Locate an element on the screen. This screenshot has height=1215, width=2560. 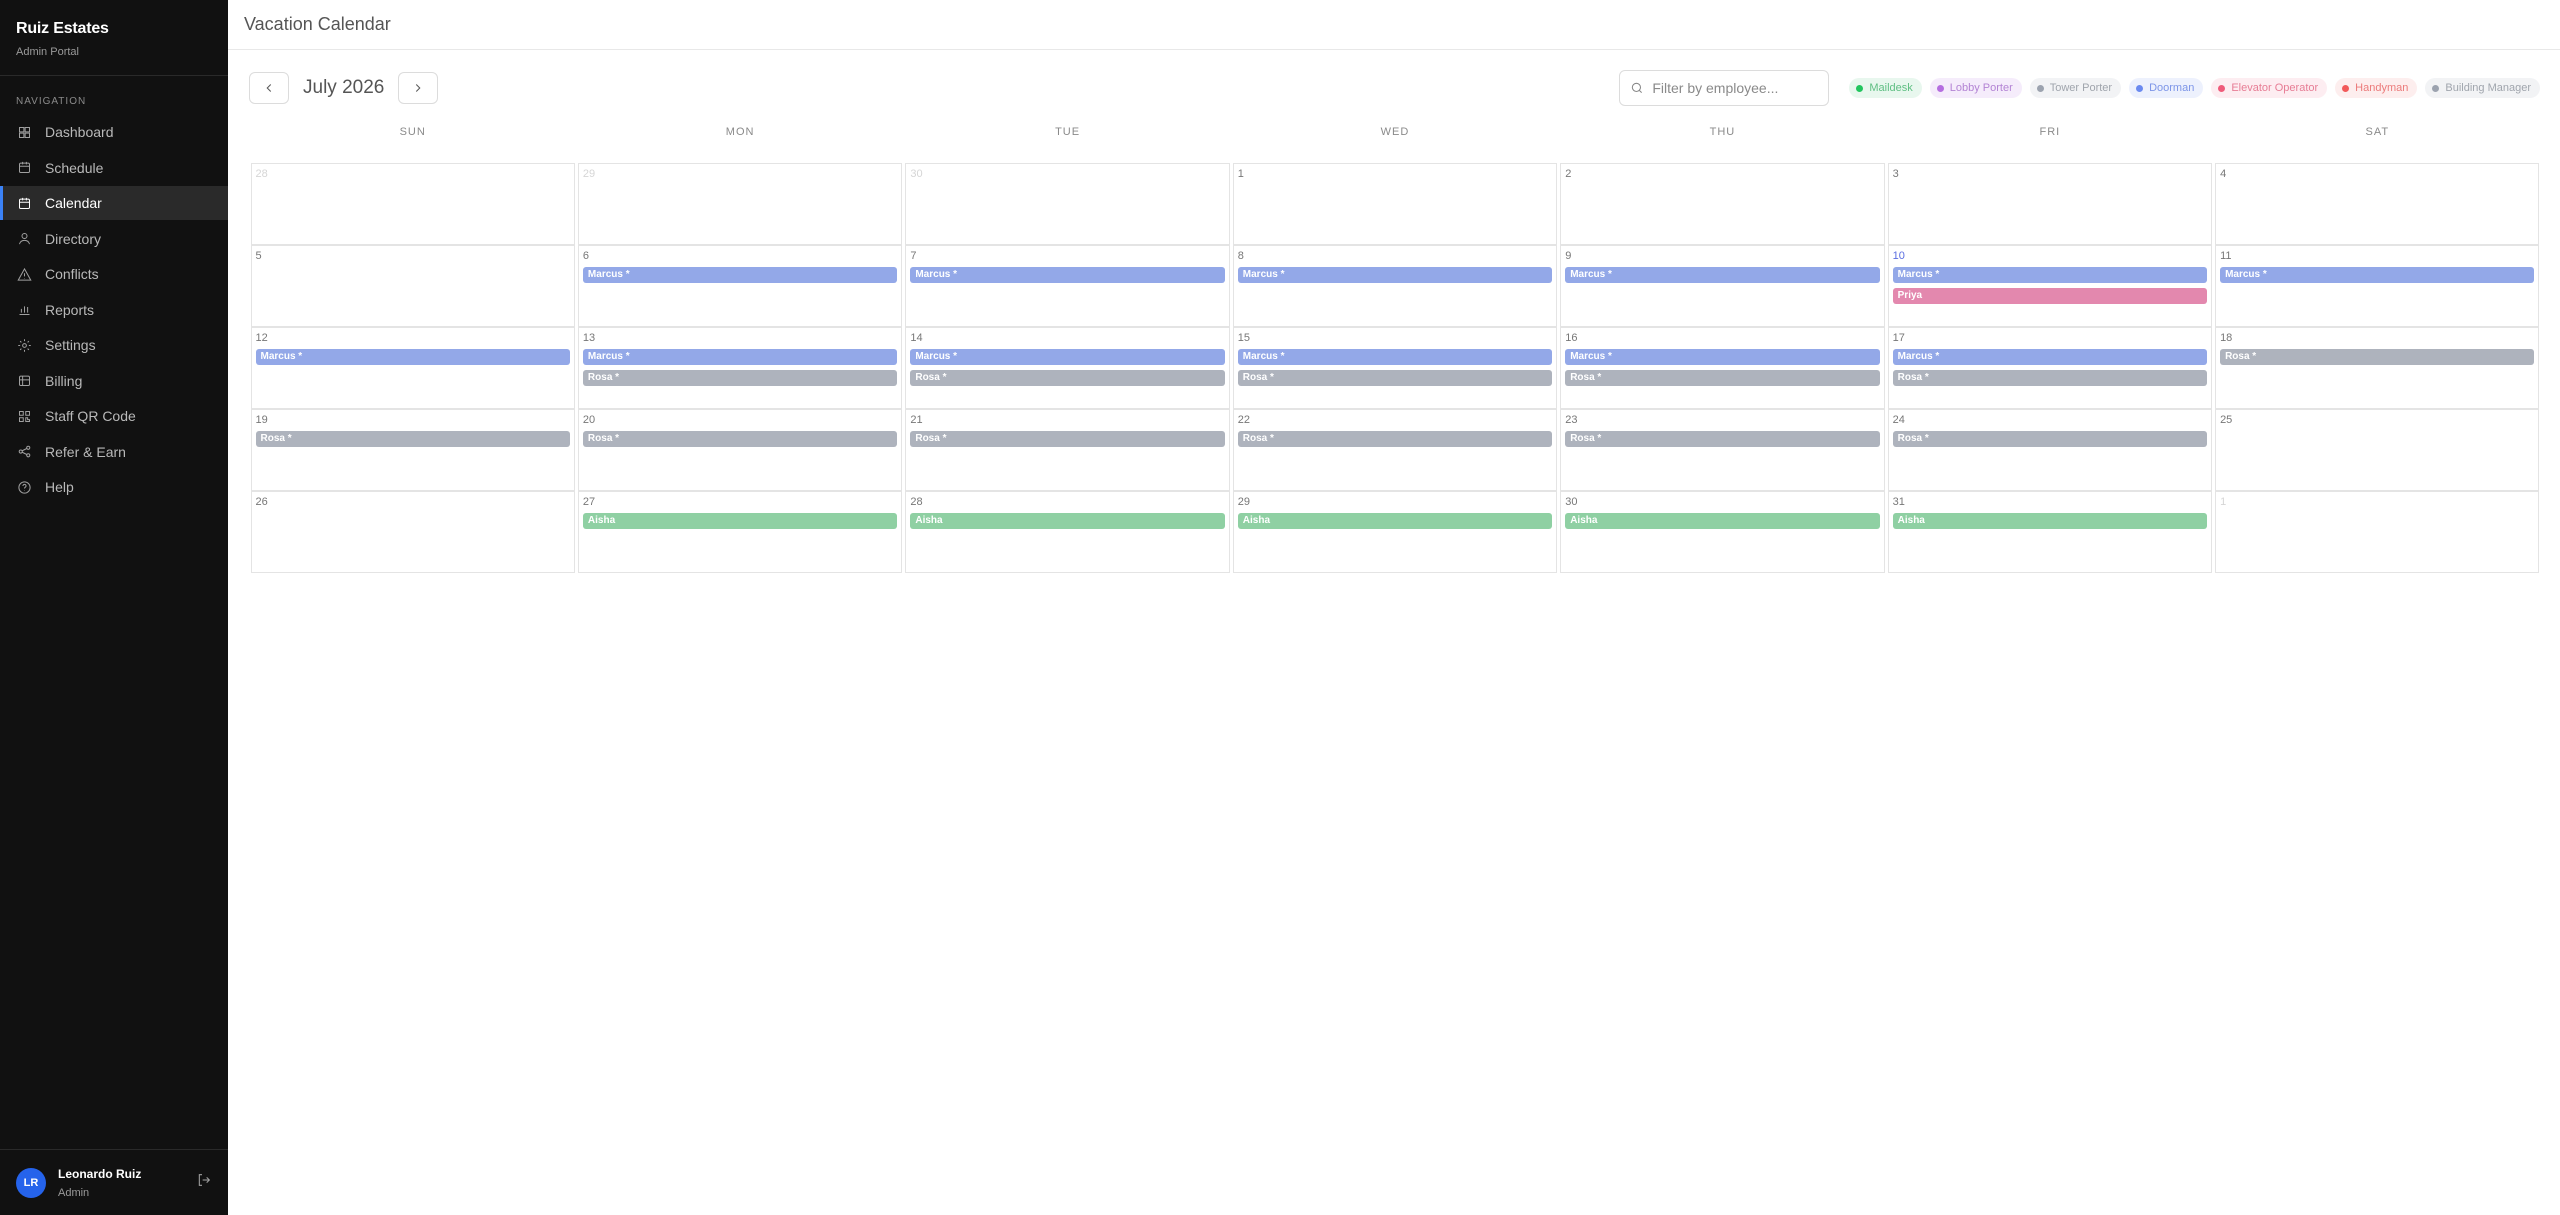
day-cell: 14 Marcus * Rosa * is located at coordinates (1067, 368).